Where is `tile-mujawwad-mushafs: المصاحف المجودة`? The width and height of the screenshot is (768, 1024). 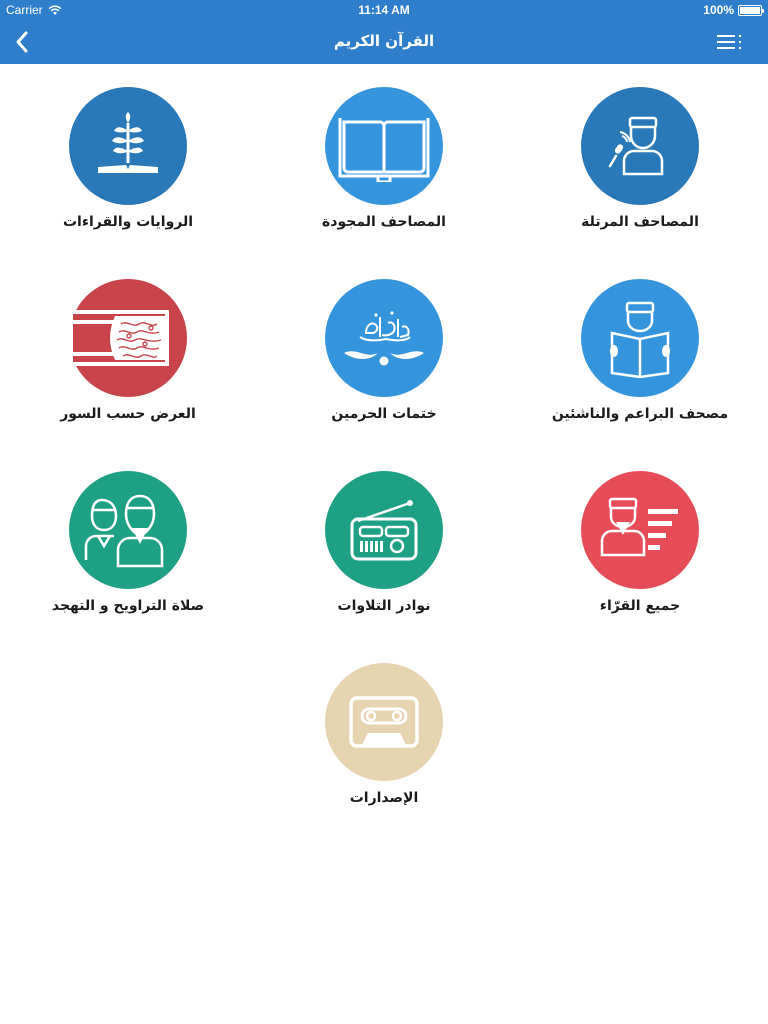
tile-mujawwad-mushafs: المصاحف المجودة is located at coordinates (384, 160).